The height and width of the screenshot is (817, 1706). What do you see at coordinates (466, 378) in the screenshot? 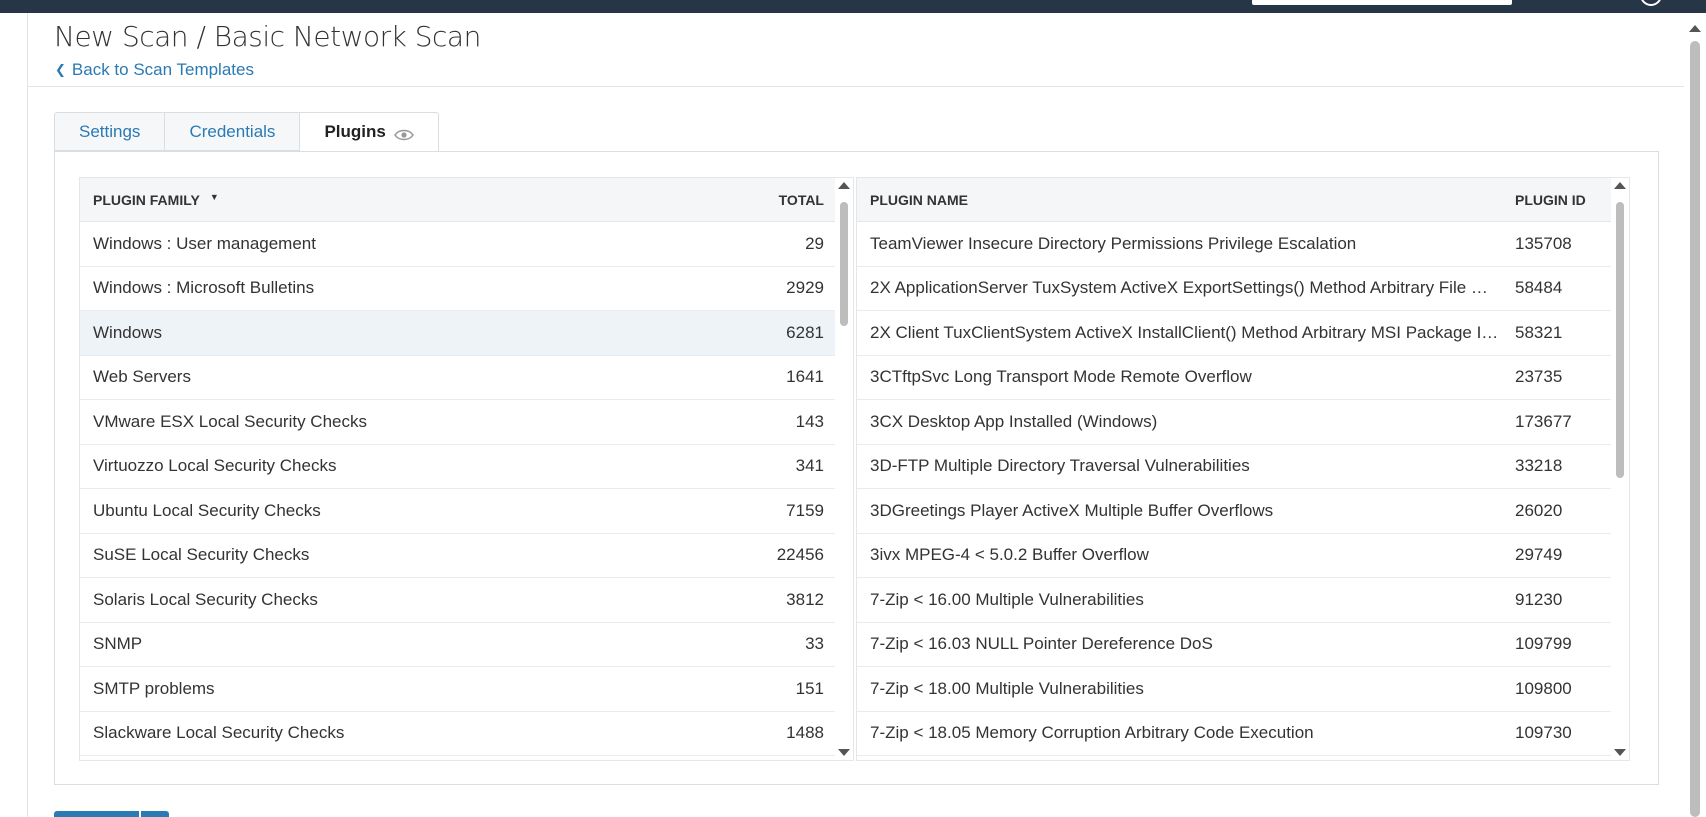
I see `table-row: Web Servers 1641` at bounding box center [466, 378].